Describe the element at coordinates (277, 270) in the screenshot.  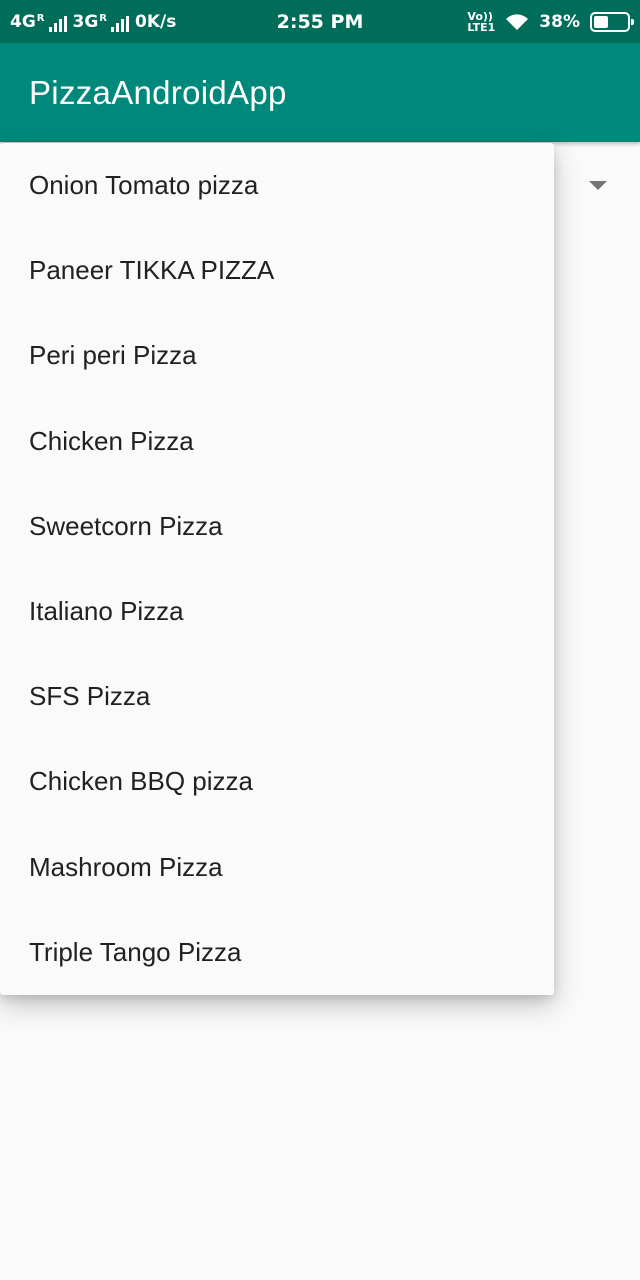
I see `dropdown-item: Paneer TIKKA PIZZA` at that location.